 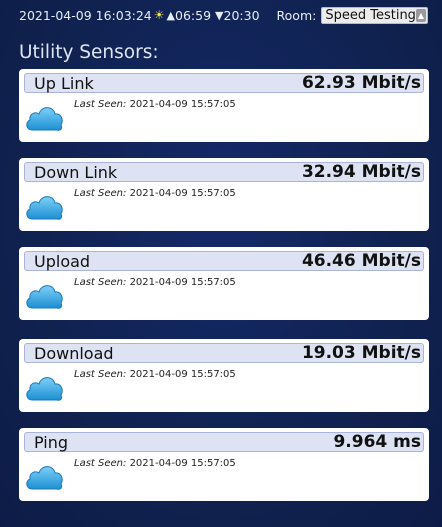 I want to click on chevron-down-icon: ▲︎, so click(x=421, y=15).